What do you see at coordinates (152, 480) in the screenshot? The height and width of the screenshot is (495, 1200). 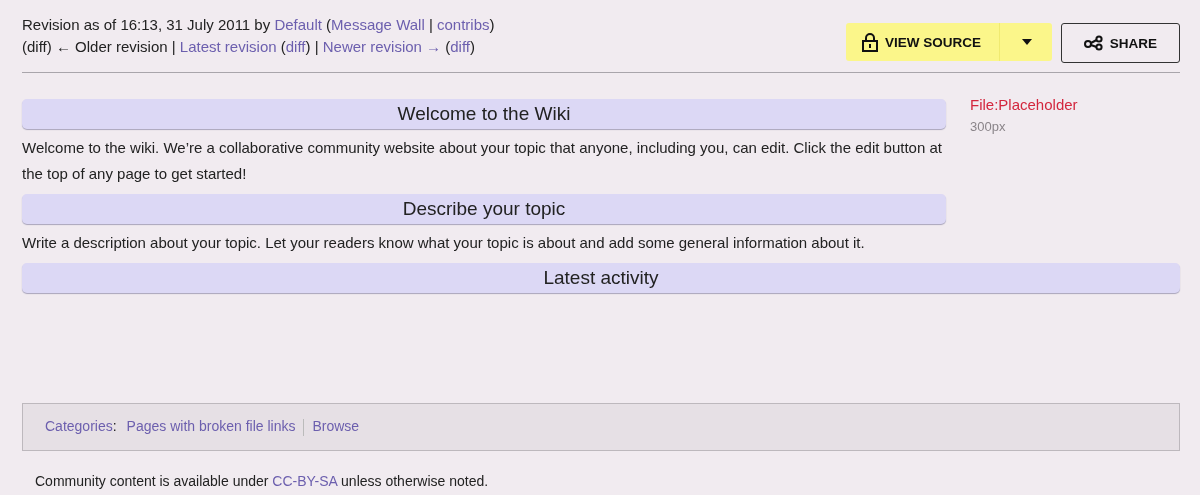 I see `footer-text: Community content is available under` at bounding box center [152, 480].